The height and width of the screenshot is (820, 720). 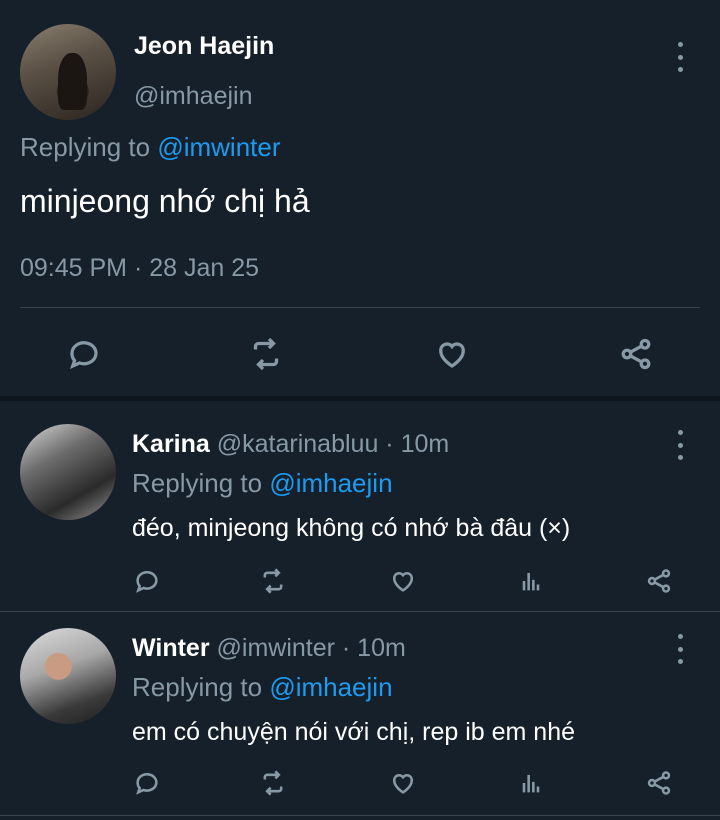 What do you see at coordinates (276, 648) in the screenshot?
I see `handle: @imwinter` at bounding box center [276, 648].